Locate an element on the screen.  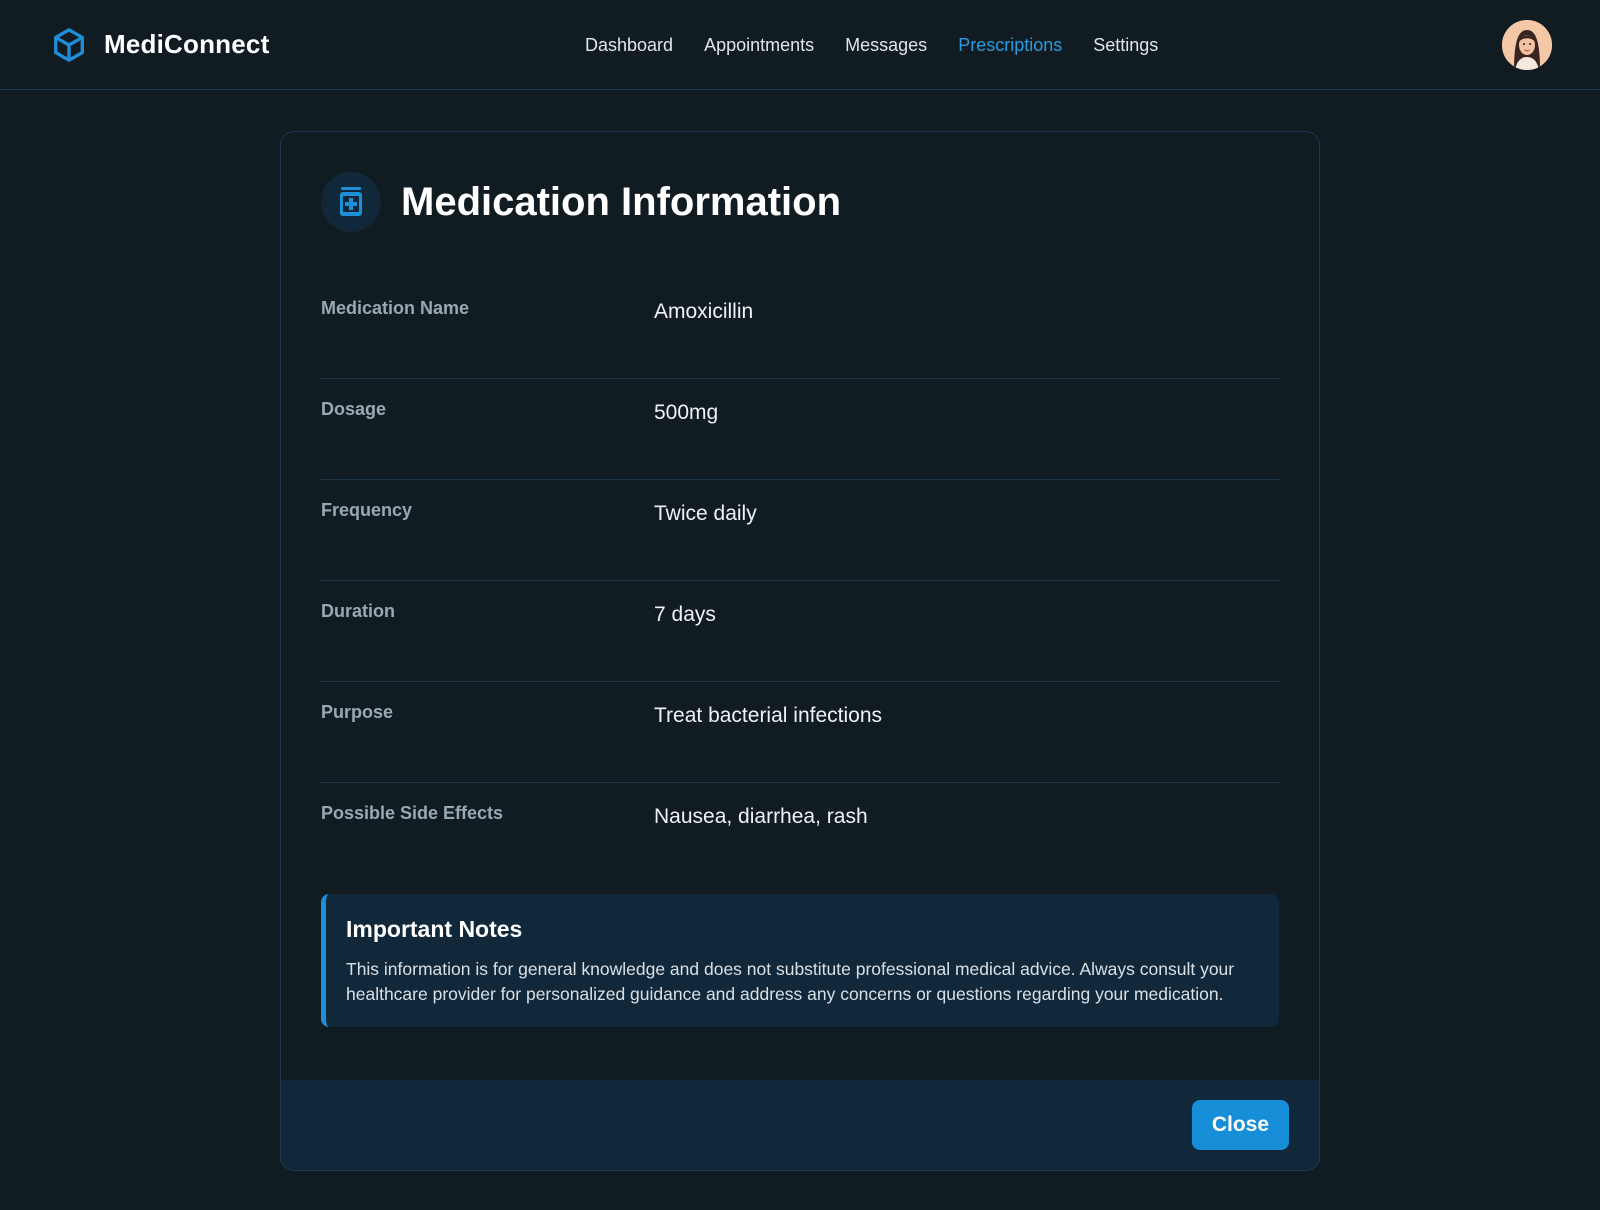
field-label: Possible Side Effects is located at coordinates (412, 813).